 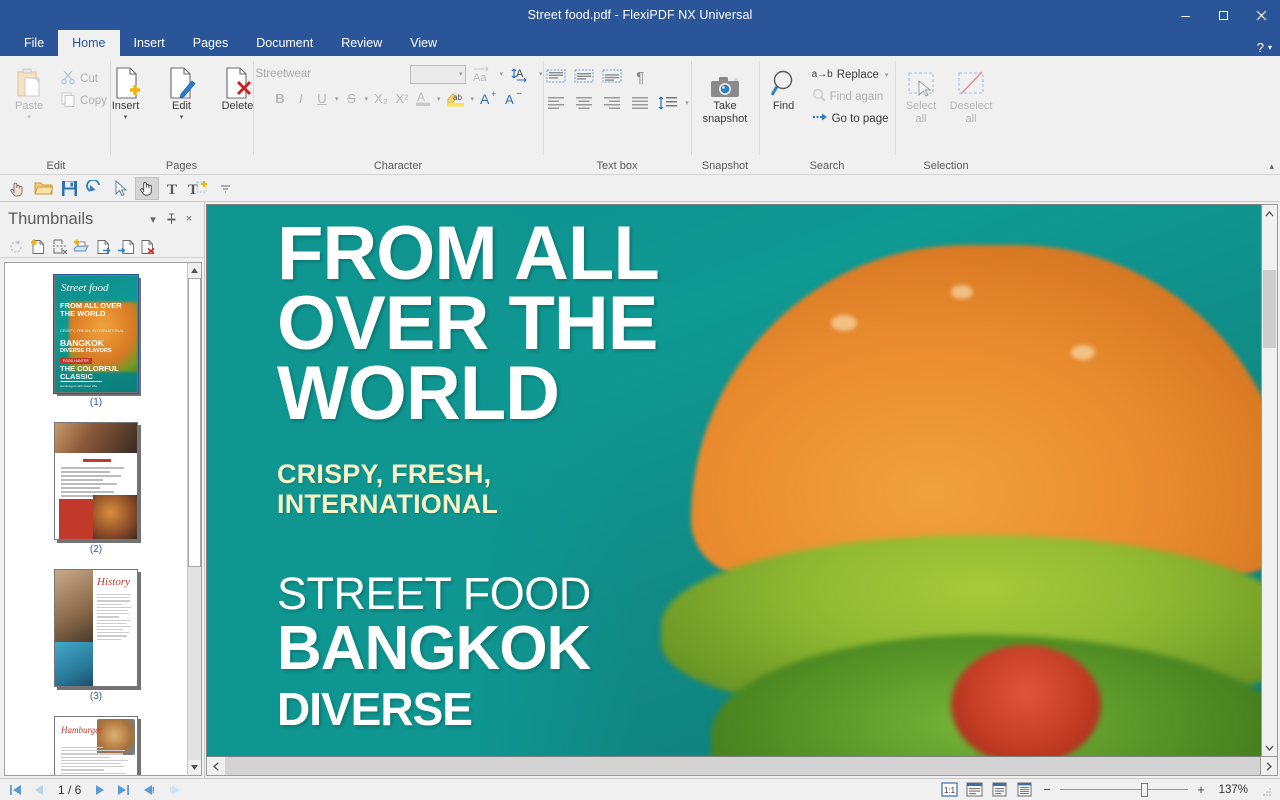 What do you see at coordinates (121, 188) in the screenshot?
I see `select-arrow-icon` at bounding box center [121, 188].